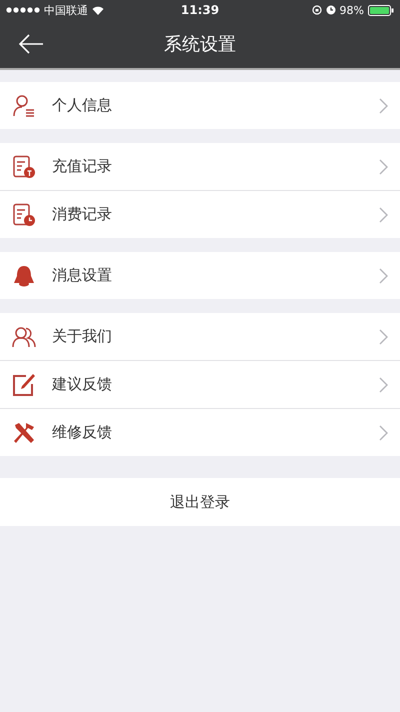  Describe the element at coordinates (23, 10) in the screenshot. I see `signal-icon` at that location.